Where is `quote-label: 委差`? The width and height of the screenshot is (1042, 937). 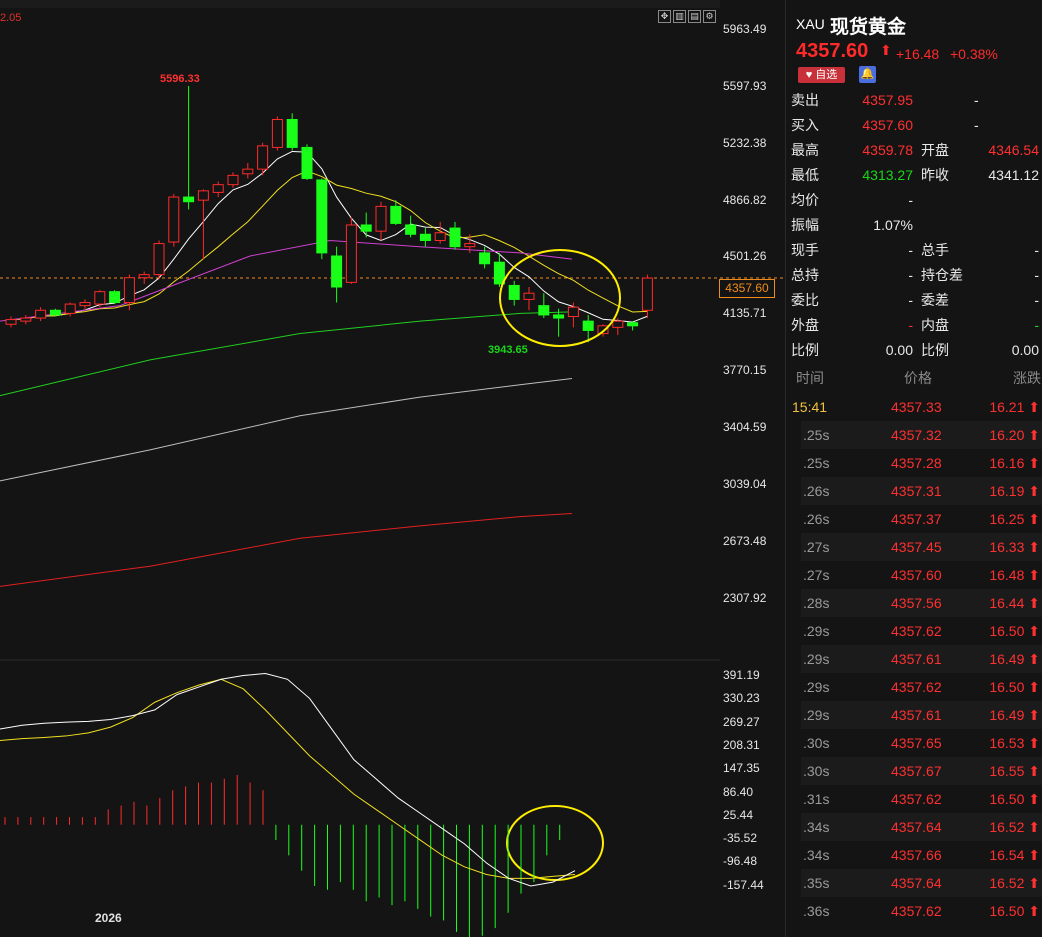 quote-label: 委差 is located at coordinates (935, 300).